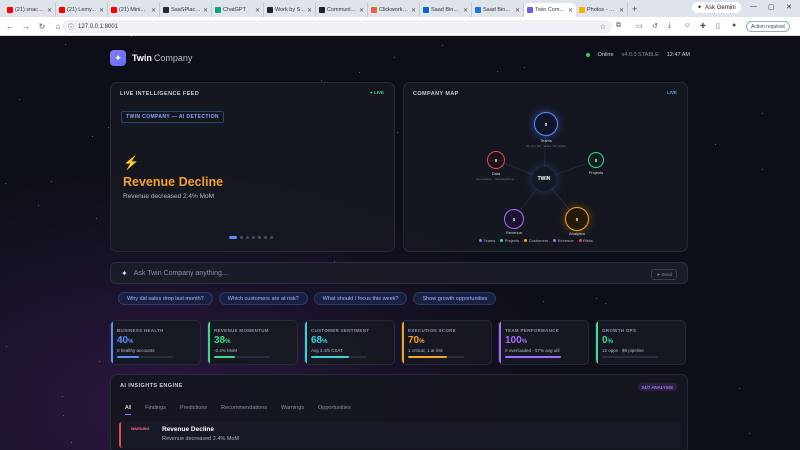  I want to click on url-field: ⓘ 127.0.0.1:8001 ☆, so click(337, 26).